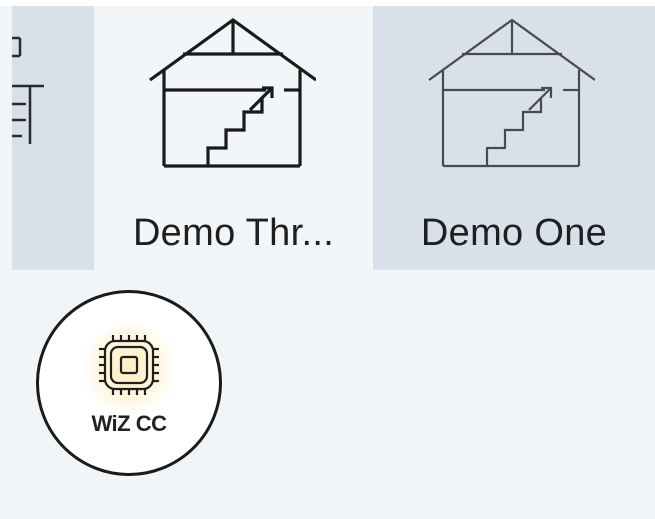 The height and width of the screenshot is (519, 655). What do you see at coordinates (53, 138) in the screenshot?
I see `room-tile-partial` at bounding box center [53, 138].